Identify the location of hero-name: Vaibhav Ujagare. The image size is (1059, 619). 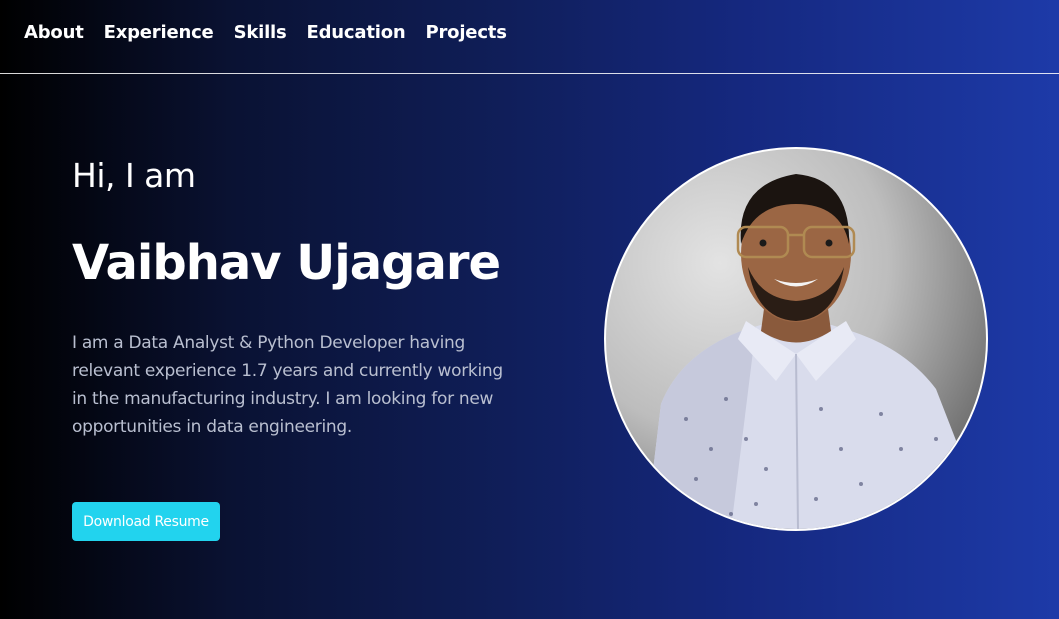
(286, 263).